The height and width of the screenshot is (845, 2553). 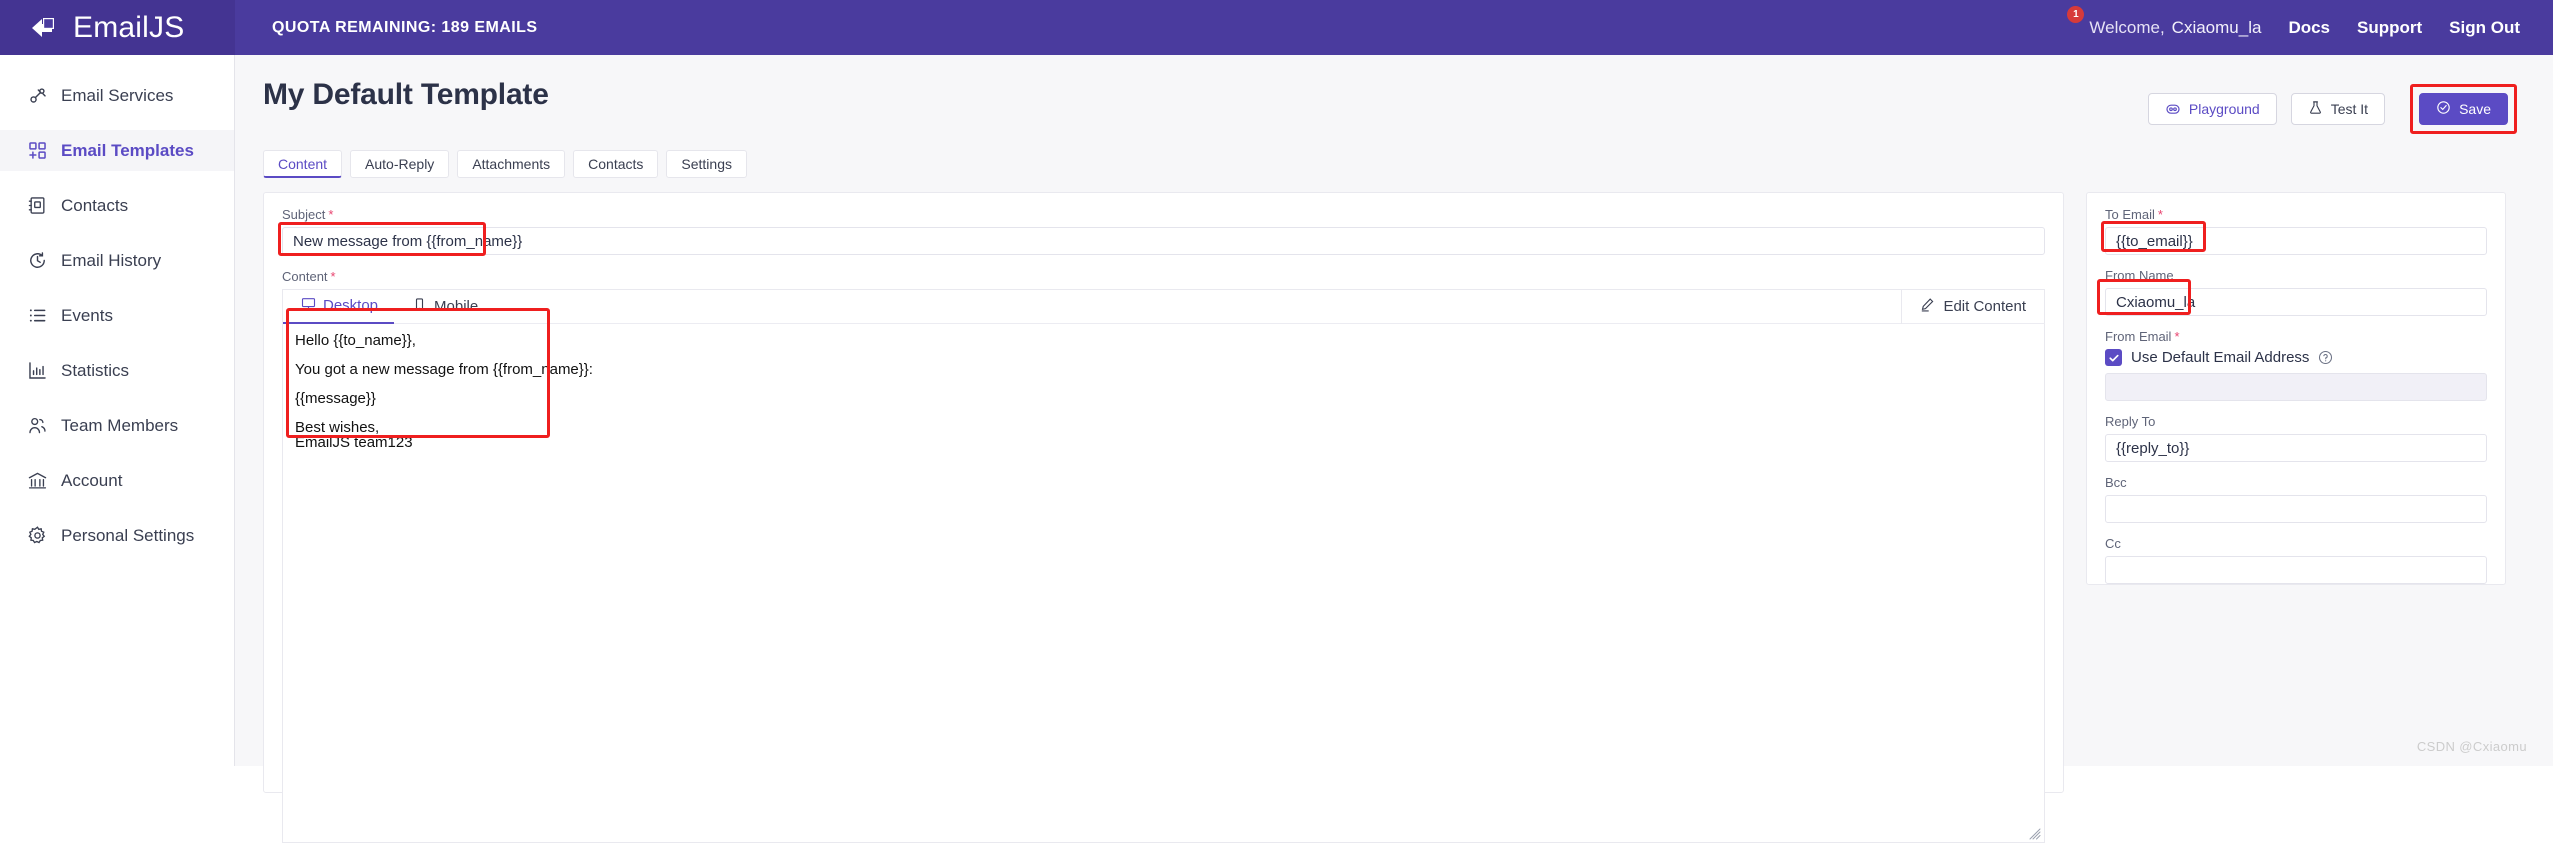 What do you see at coordinates (1163, 214) in the screenshot?
I see `subject-label-row: Subject *` at bounding box center [1163, 214].